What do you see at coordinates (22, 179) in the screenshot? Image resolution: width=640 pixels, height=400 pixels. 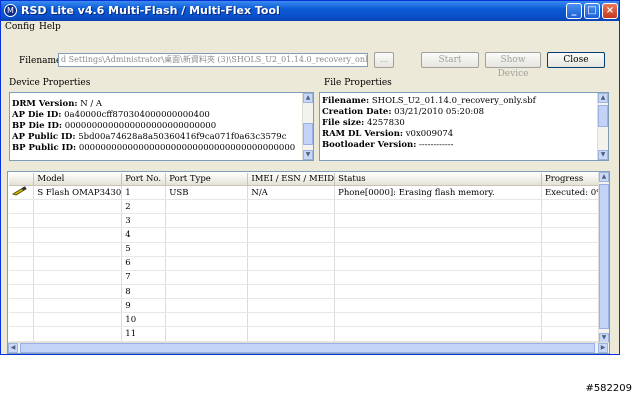 I see `column-header-icon` at bounding box center [22, 179].